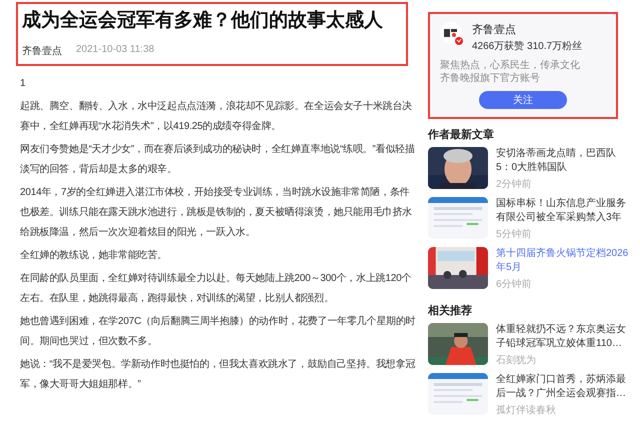 The width and height of the screenshot is (640, 422). Describe the element at coordinates (452, 34) in the screenshot. I see `logo-icon` at that location.